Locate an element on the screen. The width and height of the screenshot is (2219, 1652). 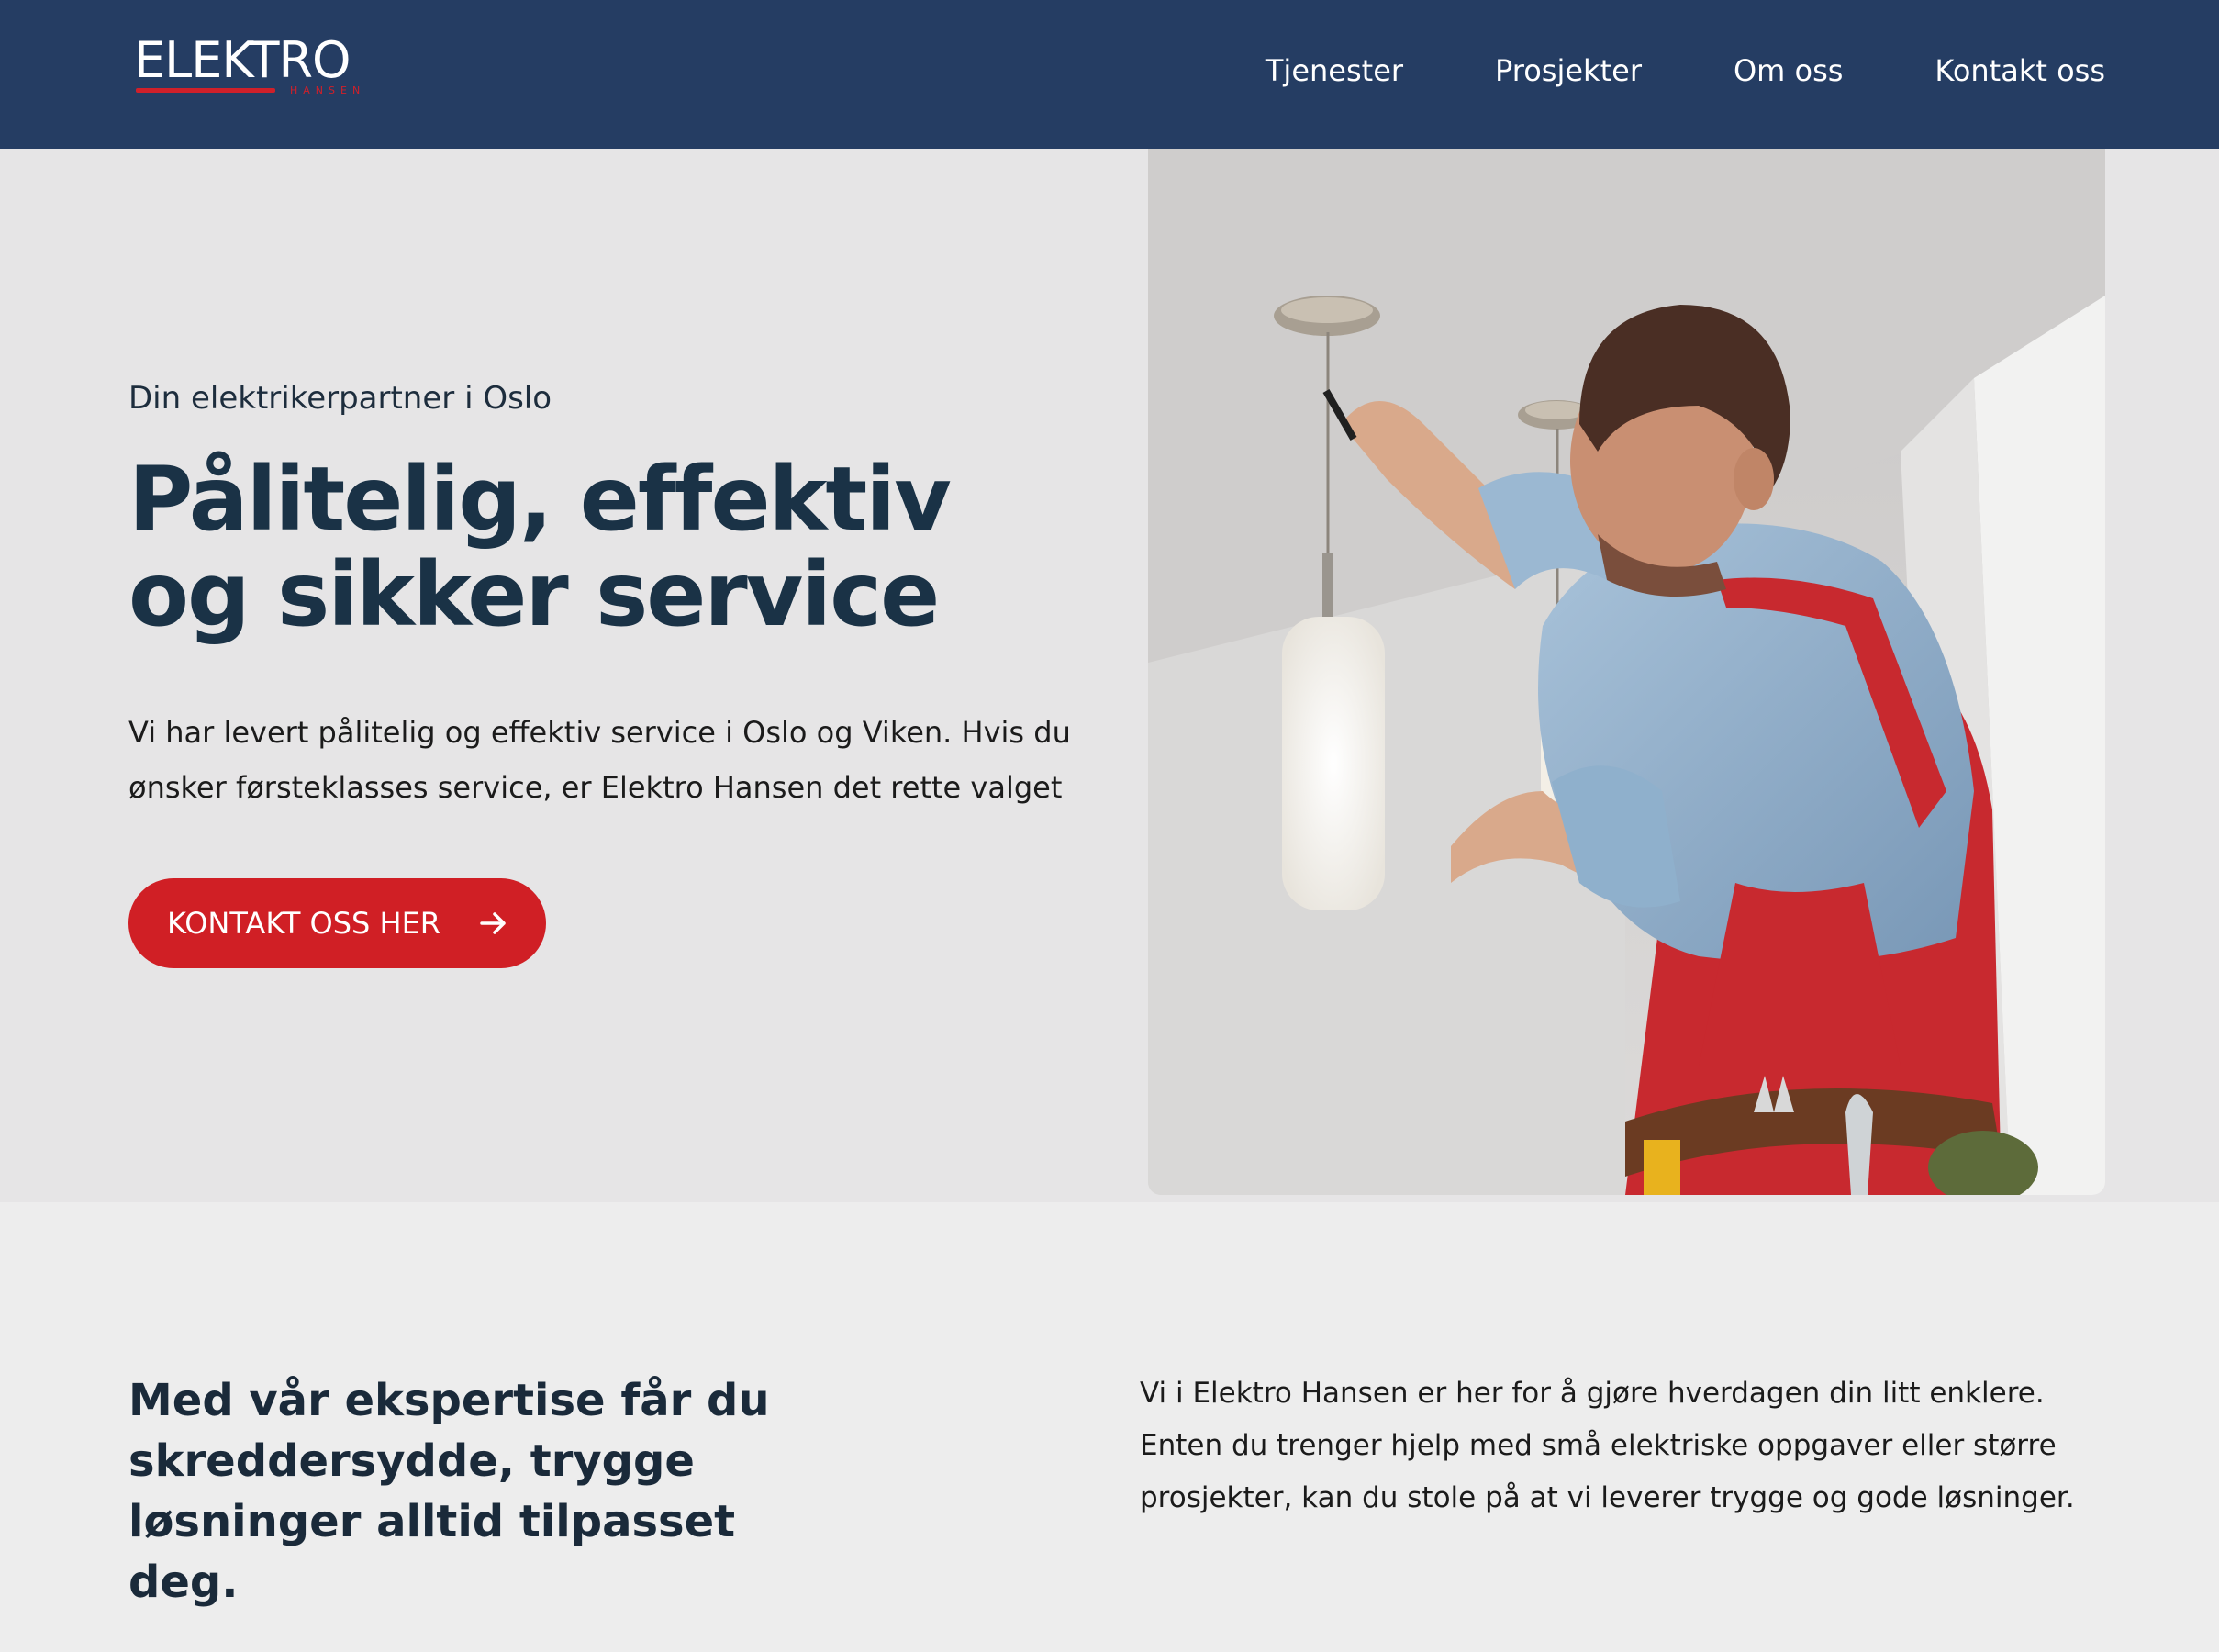
main-nav: Tjenester Prosjekter Om oss Kontakt oss is located at coordinates (1639, 71).